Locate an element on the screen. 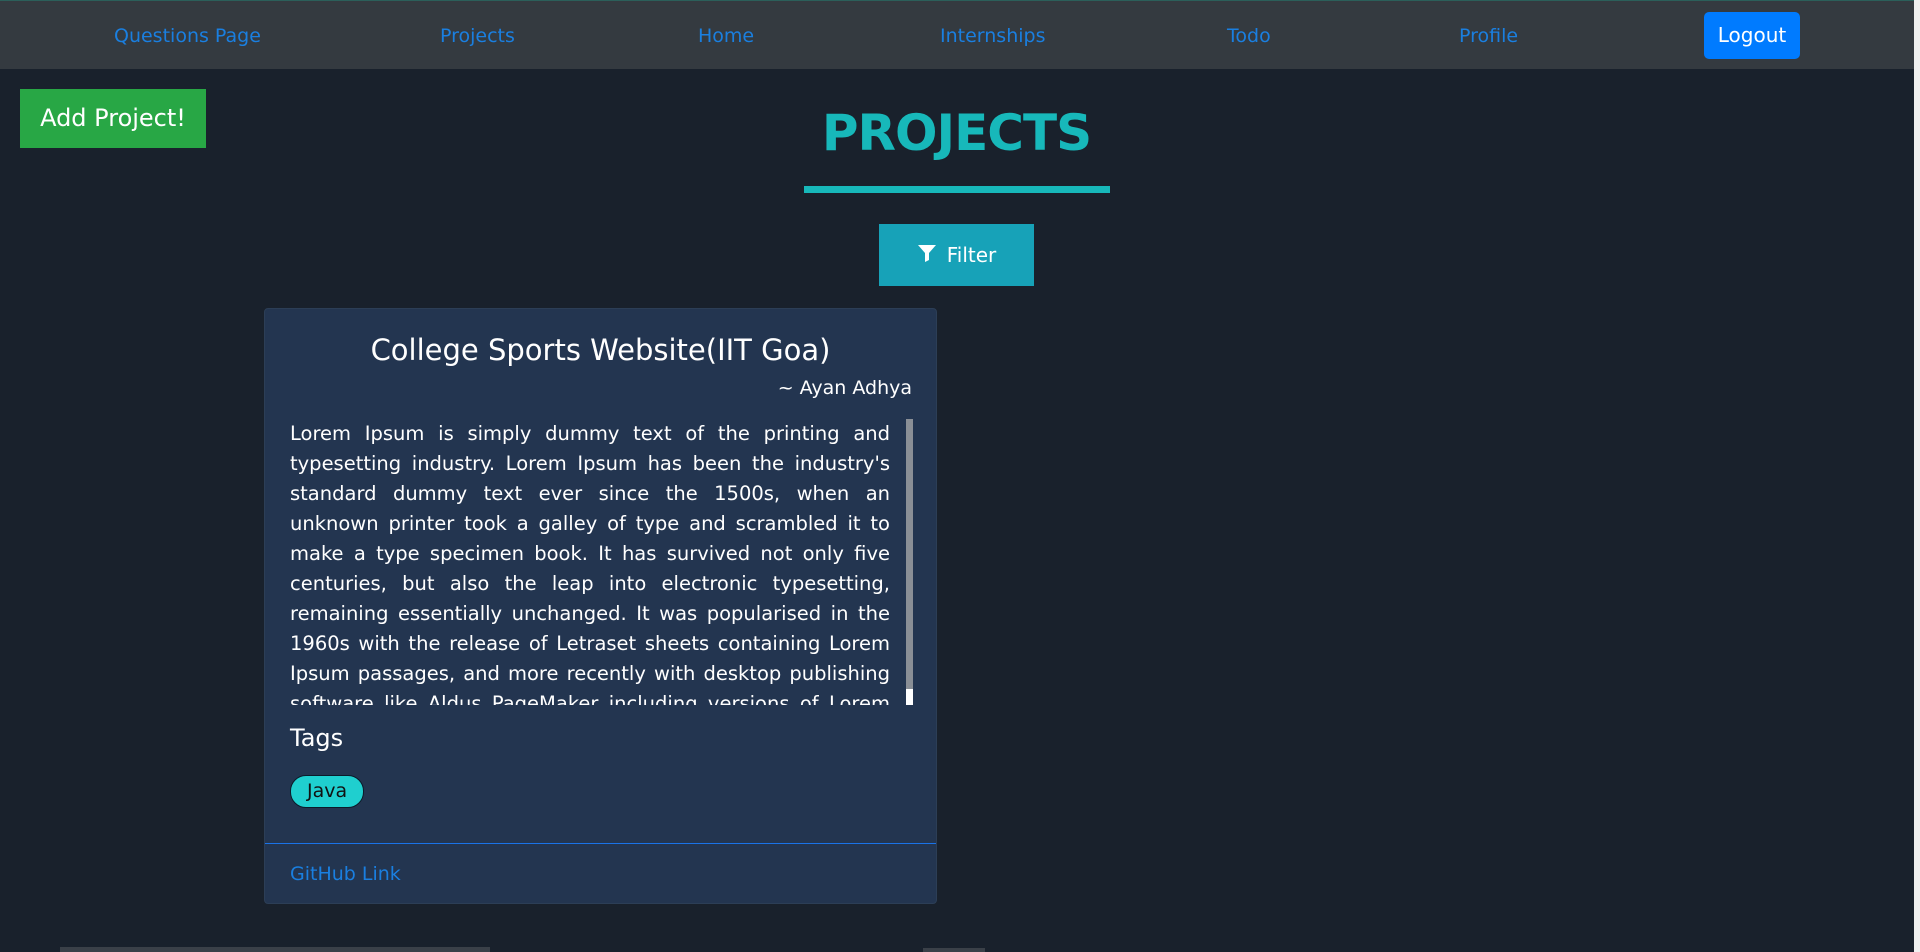 Image resolution: width=1920 pixels, height=952 pixels. filter-button: Filter is located at coordinates (956, 255).